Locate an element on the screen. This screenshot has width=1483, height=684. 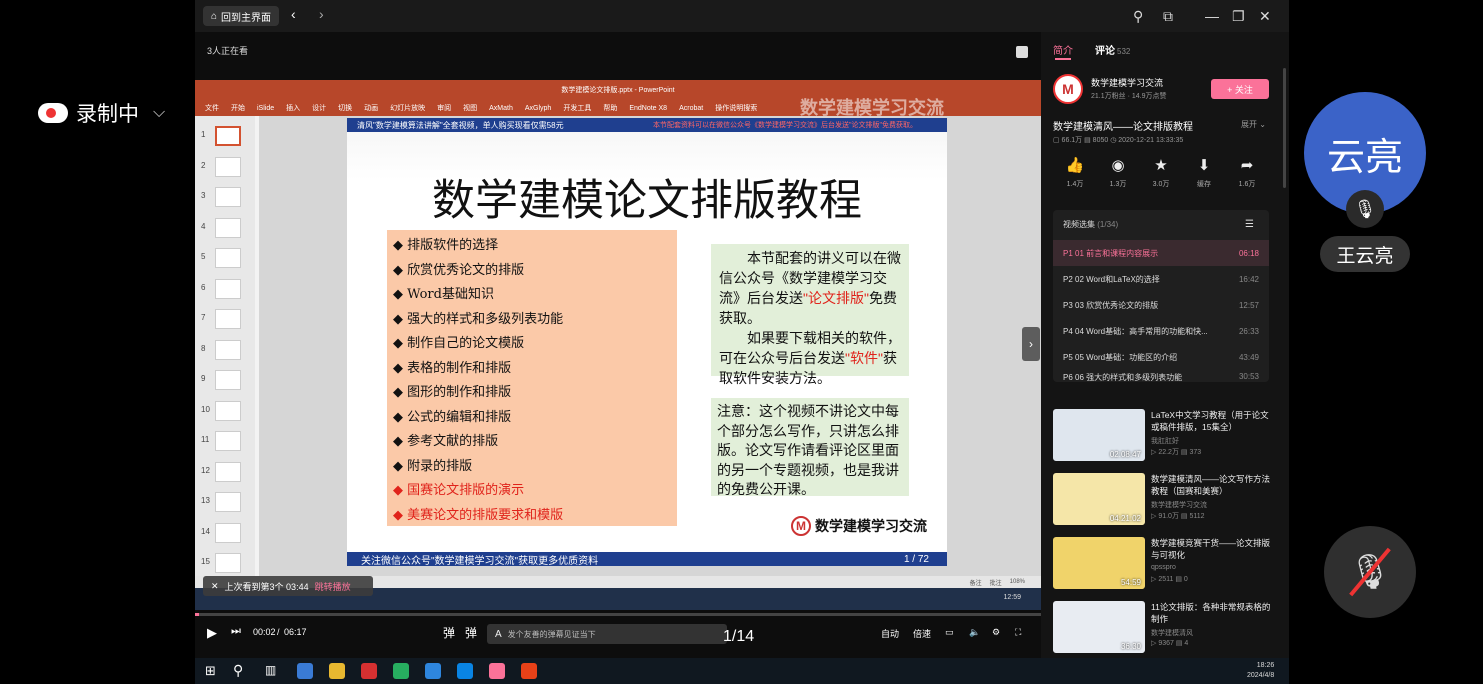
danmaku-input: A 发个友善的弹幕见证当下 is located at coordinates (607, 634).